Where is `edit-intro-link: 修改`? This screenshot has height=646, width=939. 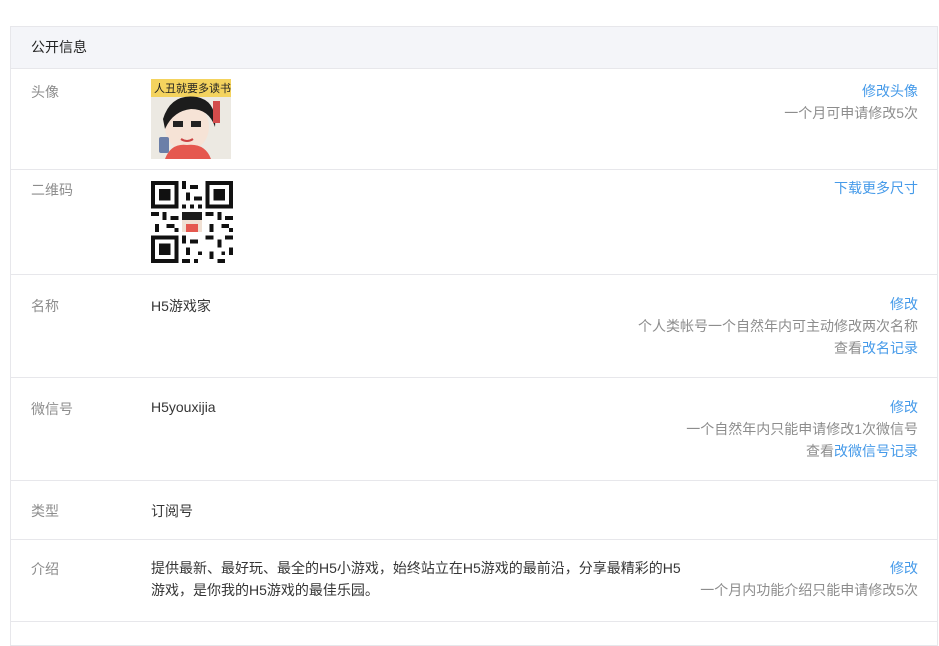 edit-intro-link: 修改 is located at coordinates (904, 568).